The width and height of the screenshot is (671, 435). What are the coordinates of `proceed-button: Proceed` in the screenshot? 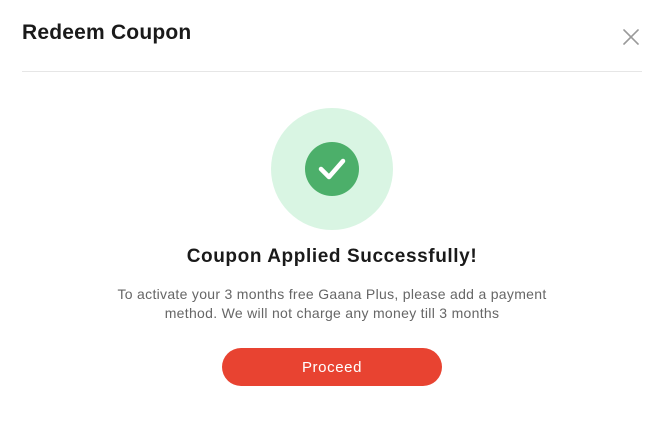 It's located at (332, 367).